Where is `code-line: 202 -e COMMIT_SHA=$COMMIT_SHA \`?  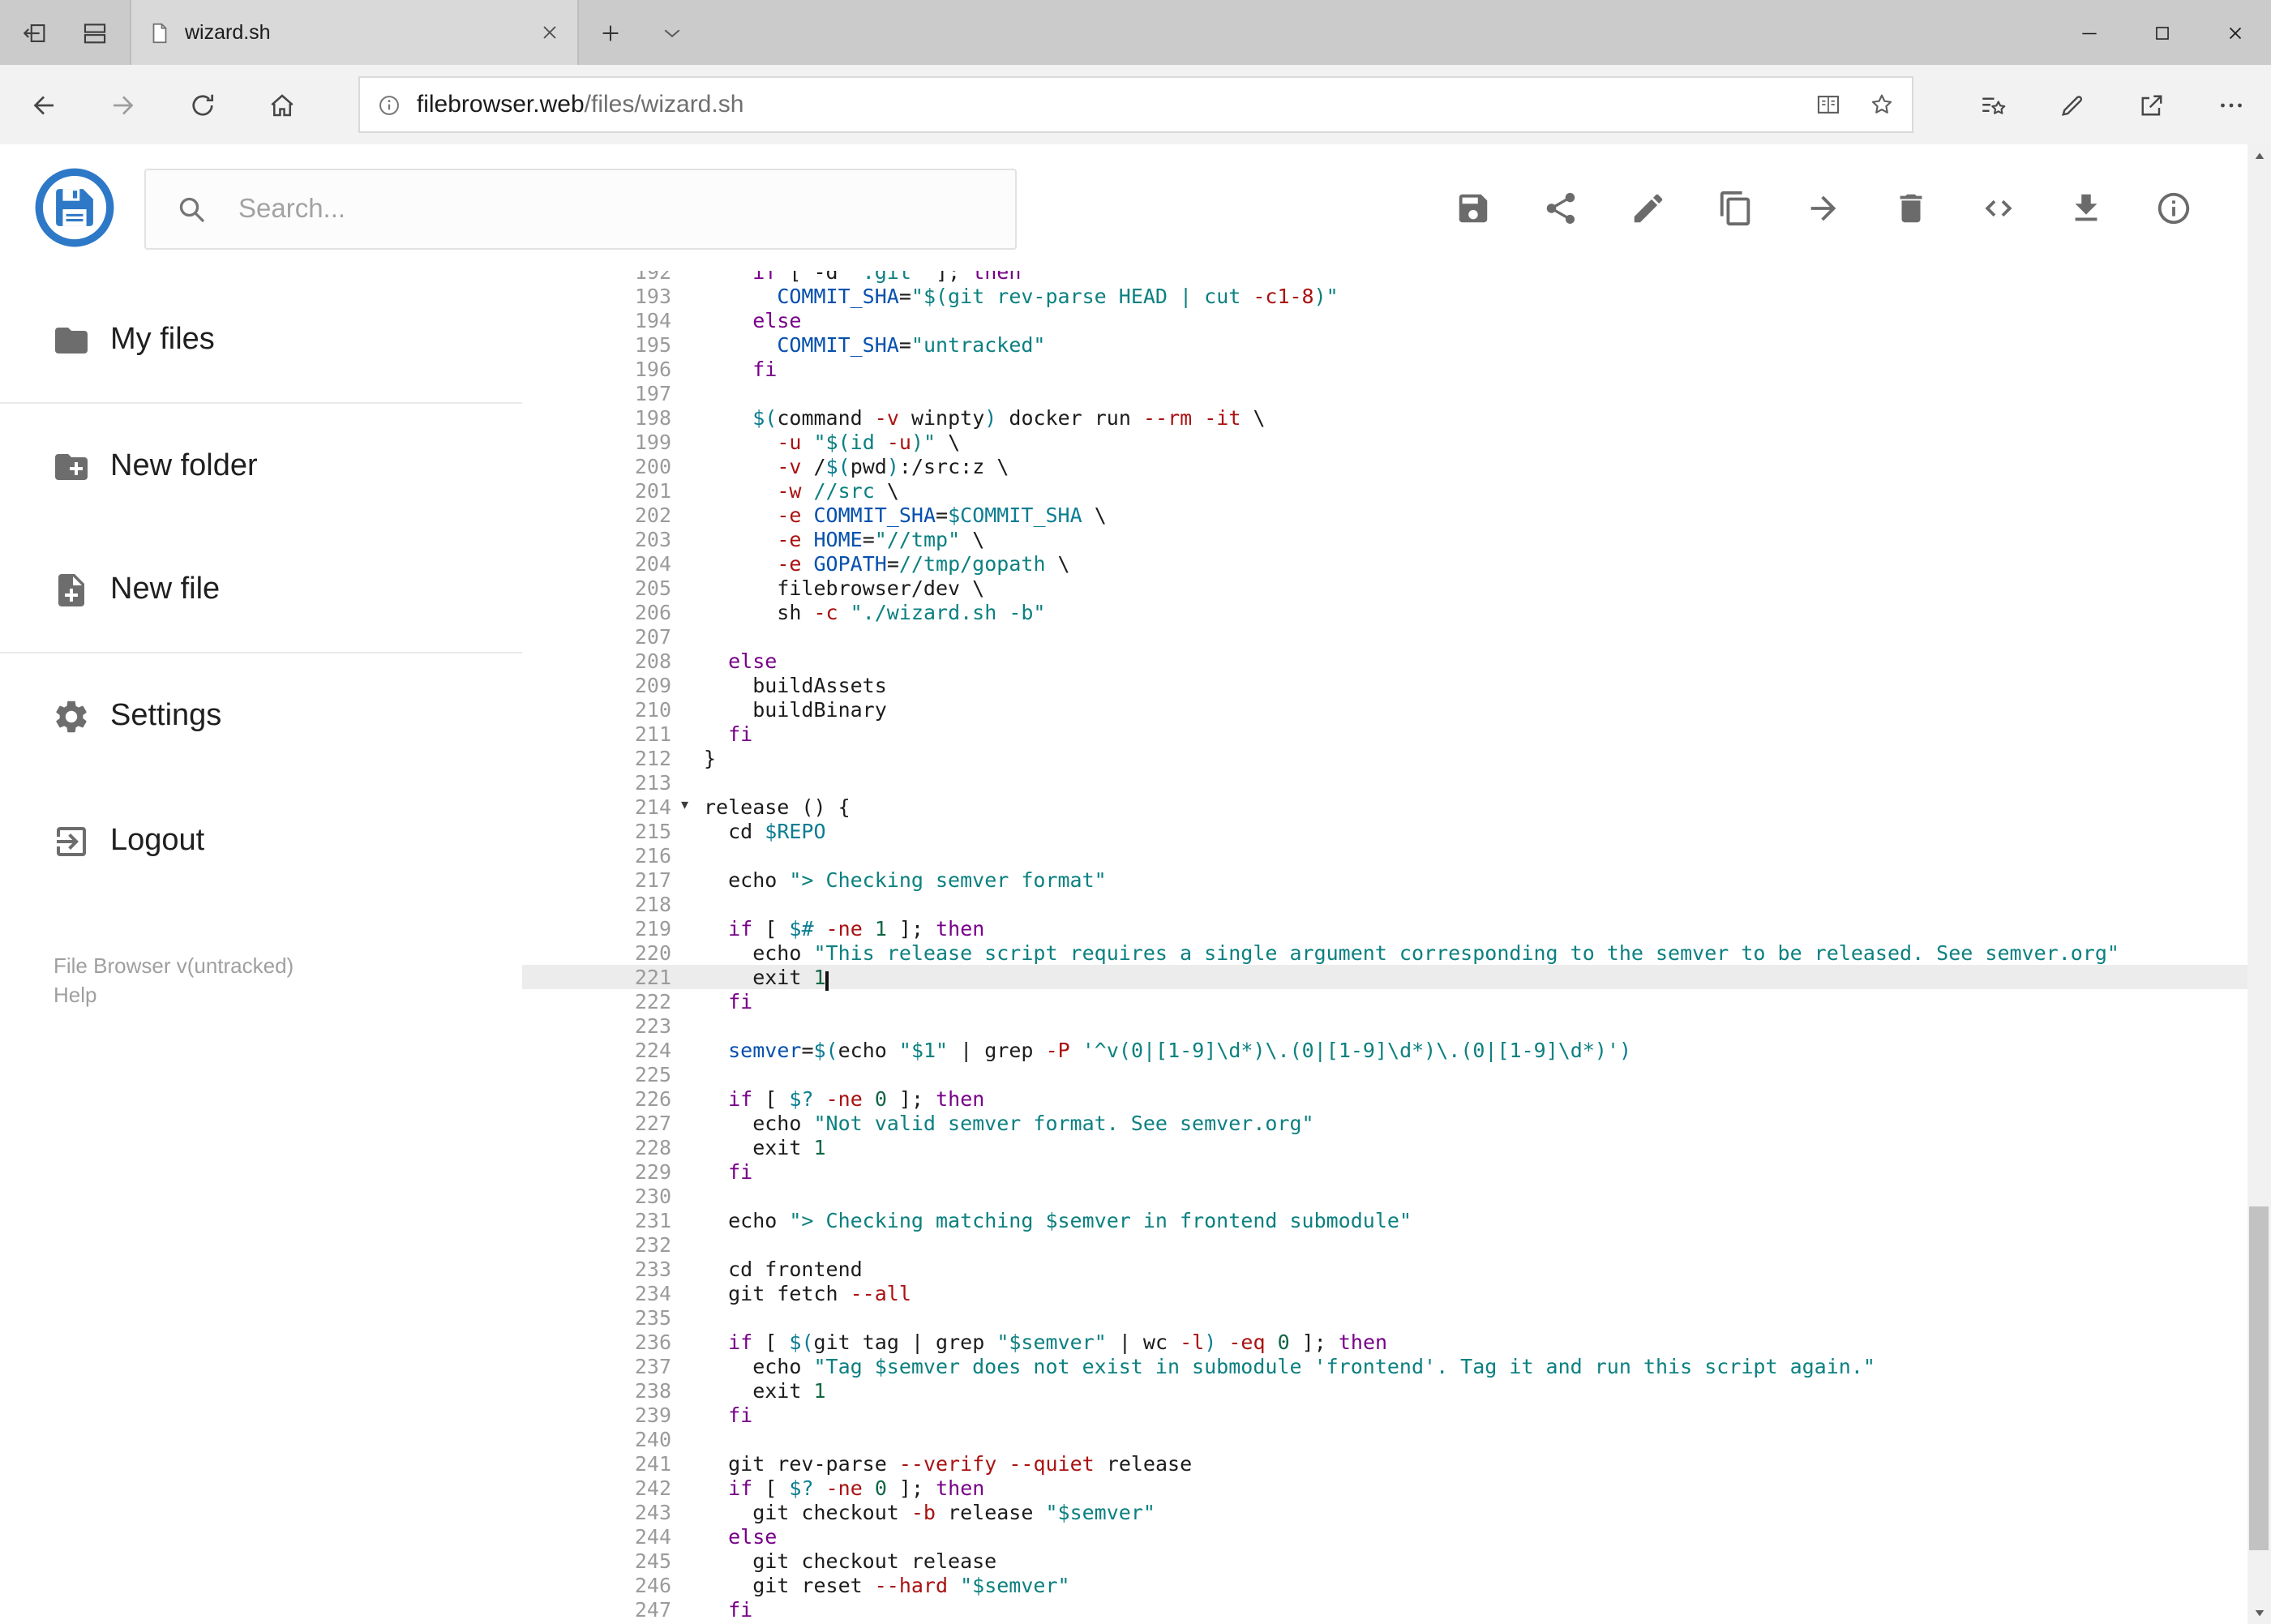
code-line: 202 -e COMMIT_SHA=$COMMIT_SHA \ is located at coordinates (1384, 515).